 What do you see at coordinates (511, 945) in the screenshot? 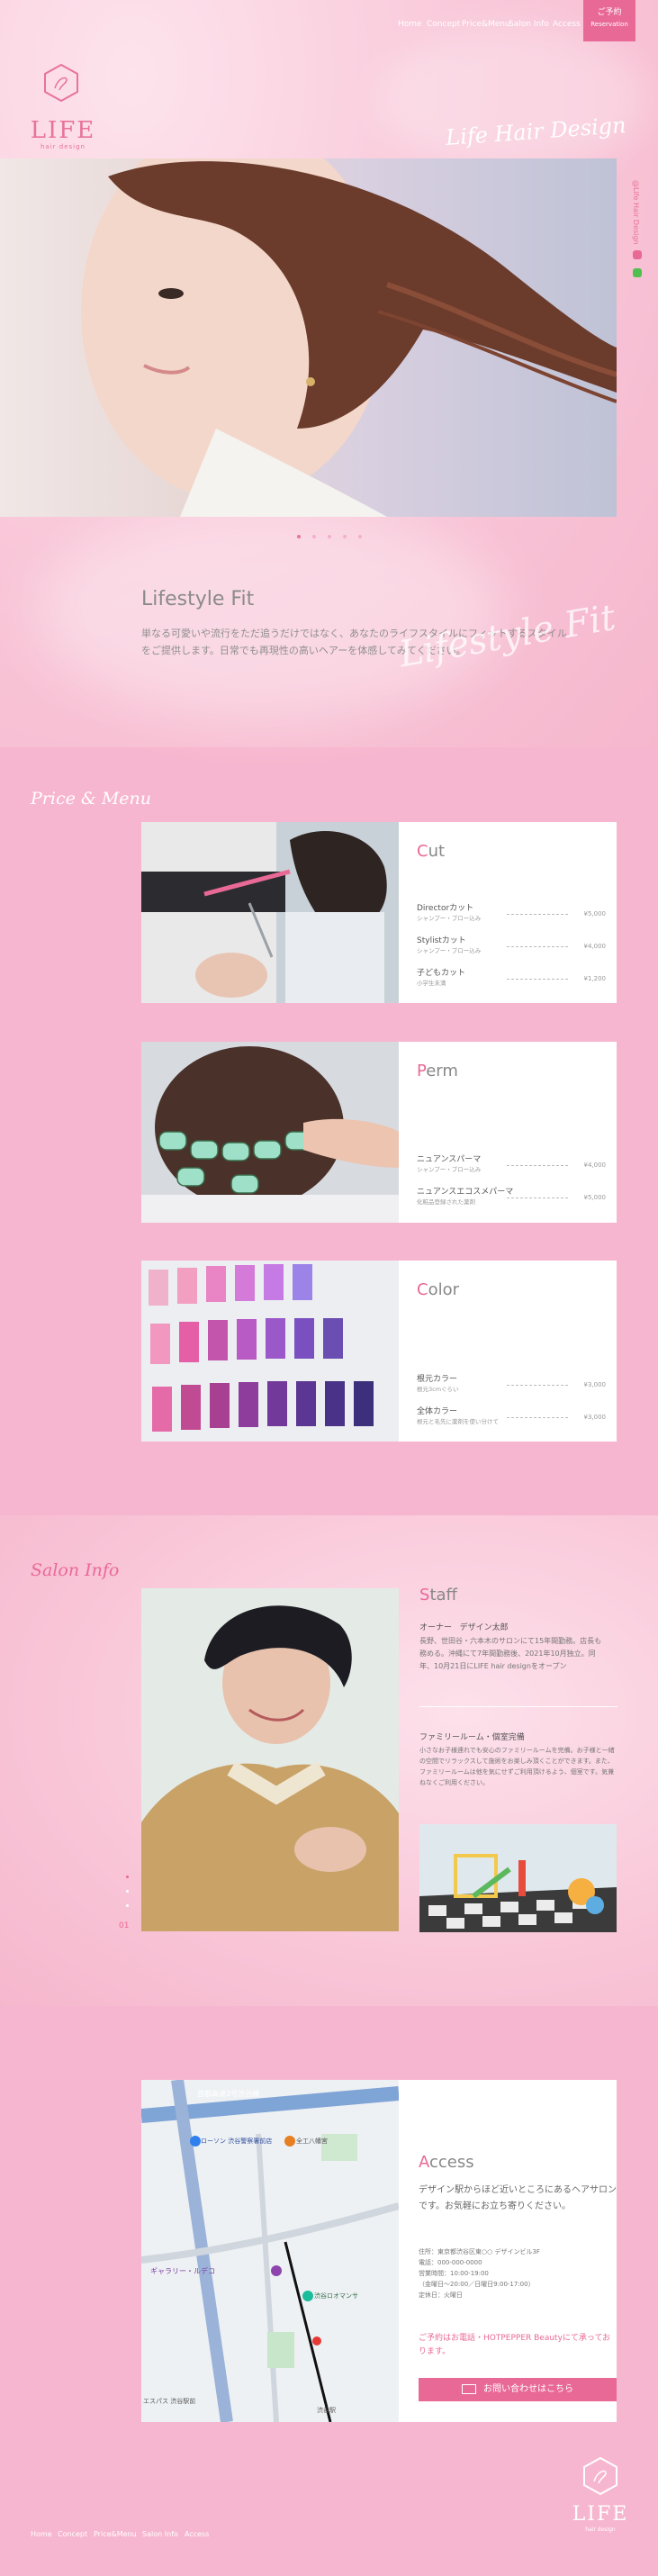
I see `menu-item: Stylistカット シャンプー・ブロー込み ¥4,000` at bounding box center [511, 945].